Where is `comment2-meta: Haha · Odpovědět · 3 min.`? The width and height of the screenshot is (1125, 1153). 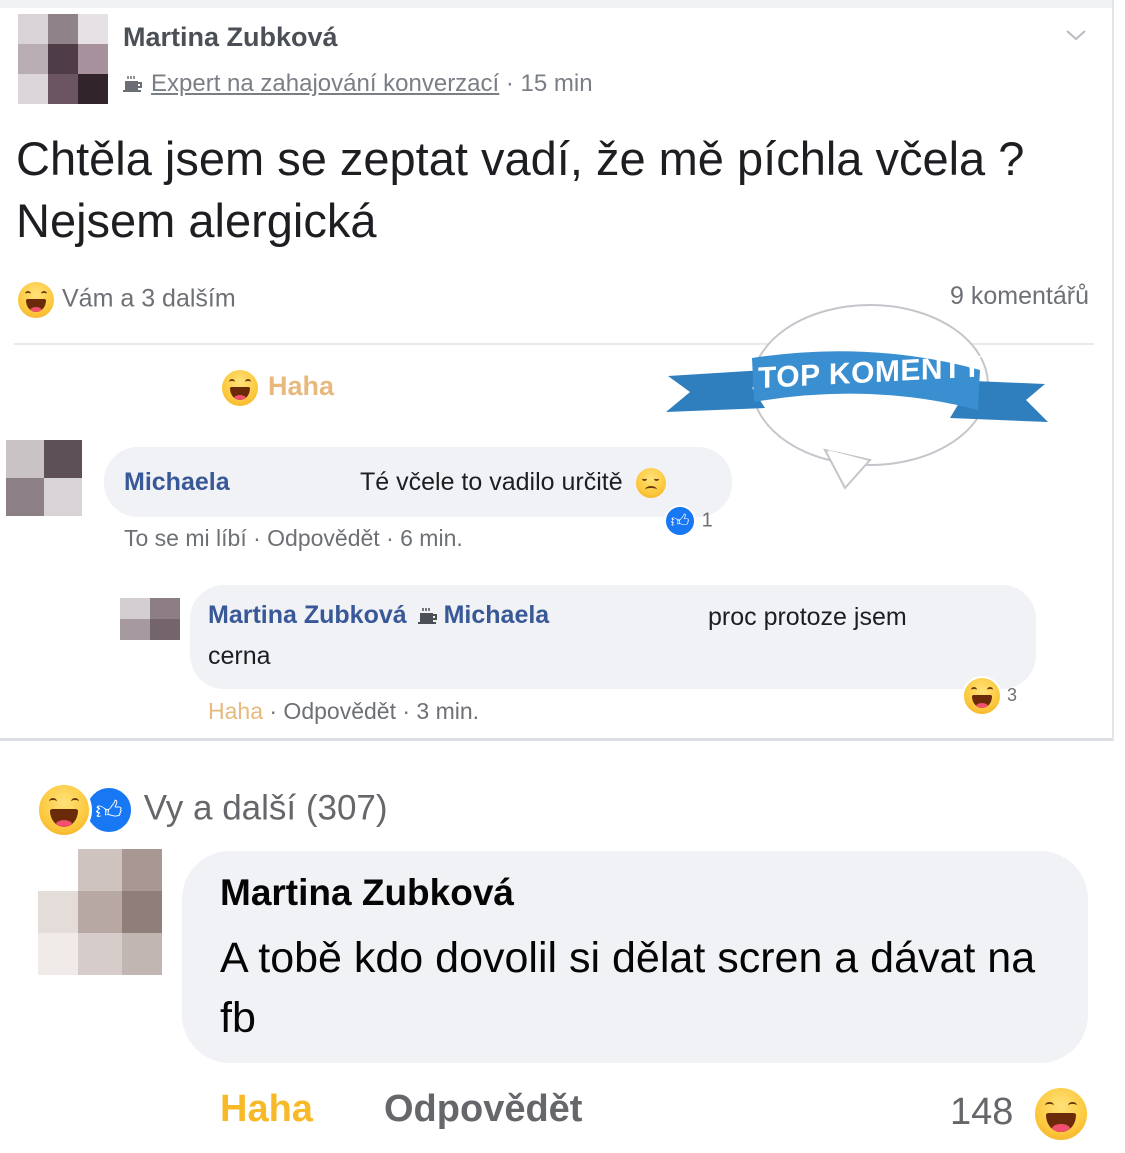 comment2-meta: Haha · Odpovědět · 3 min. is located at coordinates (343, 711).